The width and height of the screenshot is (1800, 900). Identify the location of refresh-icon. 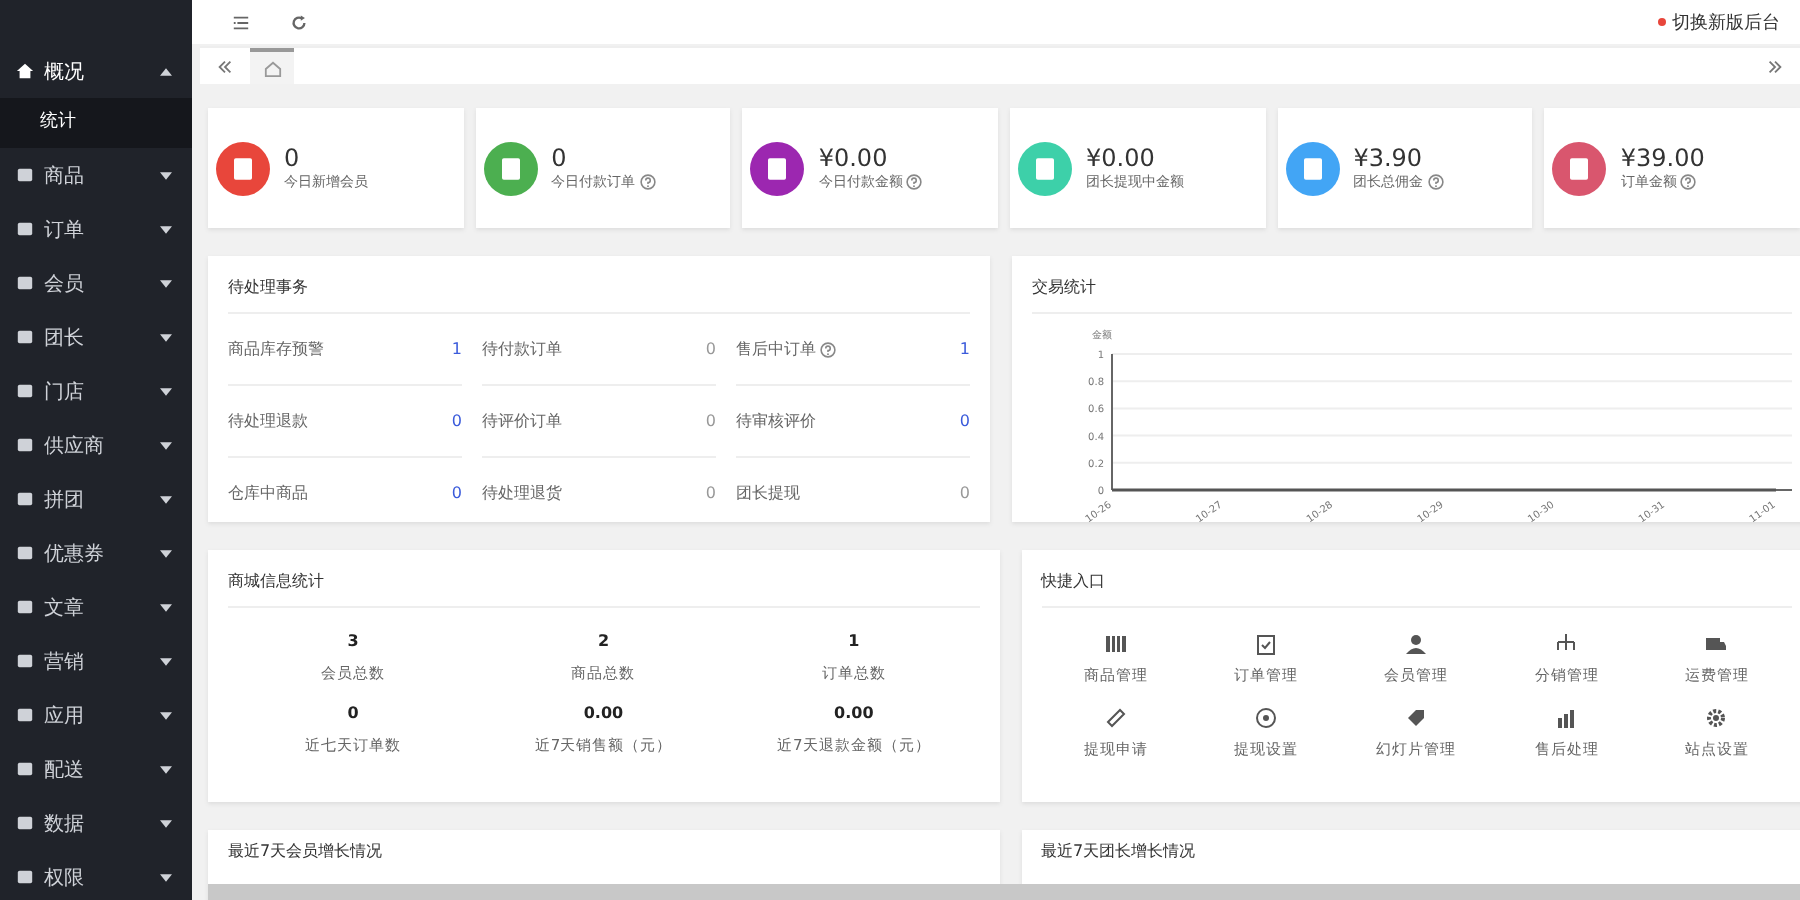
(299, 22).